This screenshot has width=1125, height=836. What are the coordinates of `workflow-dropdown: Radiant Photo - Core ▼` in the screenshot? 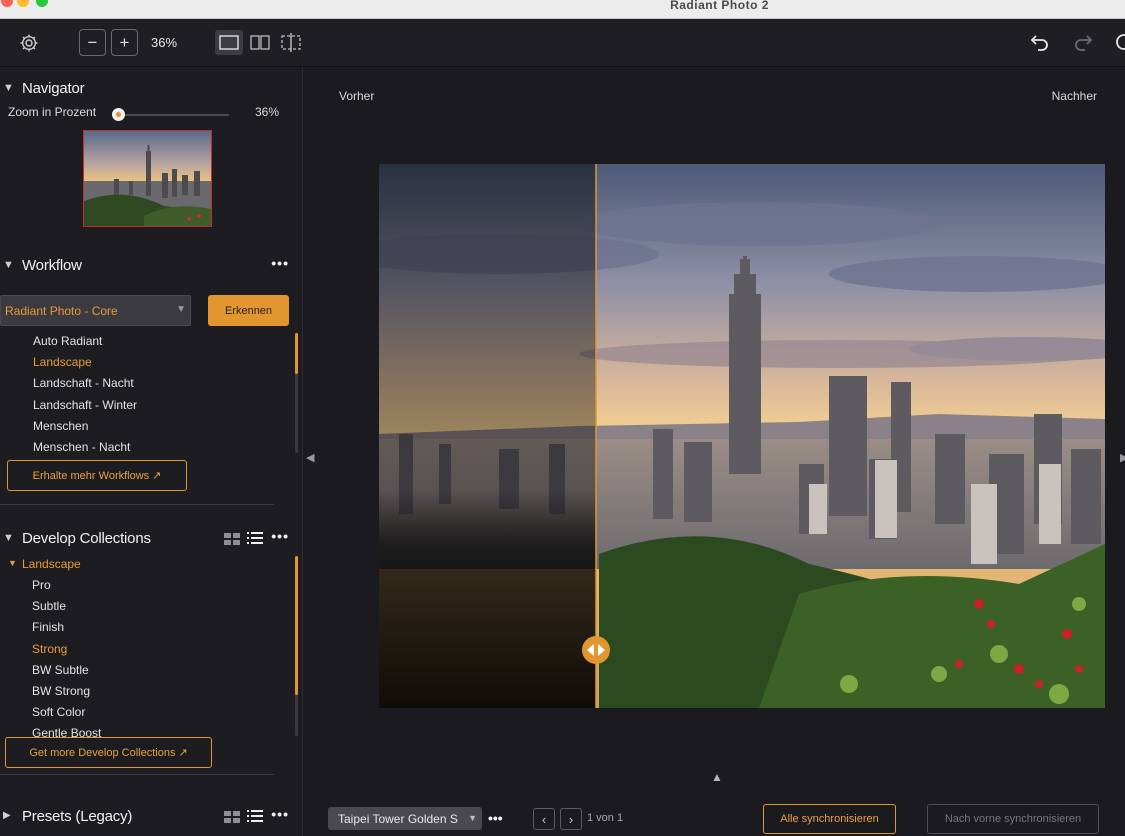 It's located at (95, 310).